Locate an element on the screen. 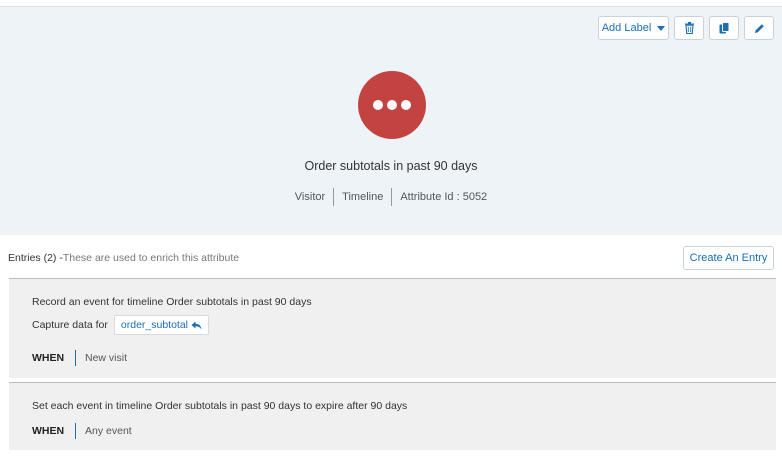 This screenshot has width=782, height=456. add-label-button: Add Label is located at coordinates (633, 28).